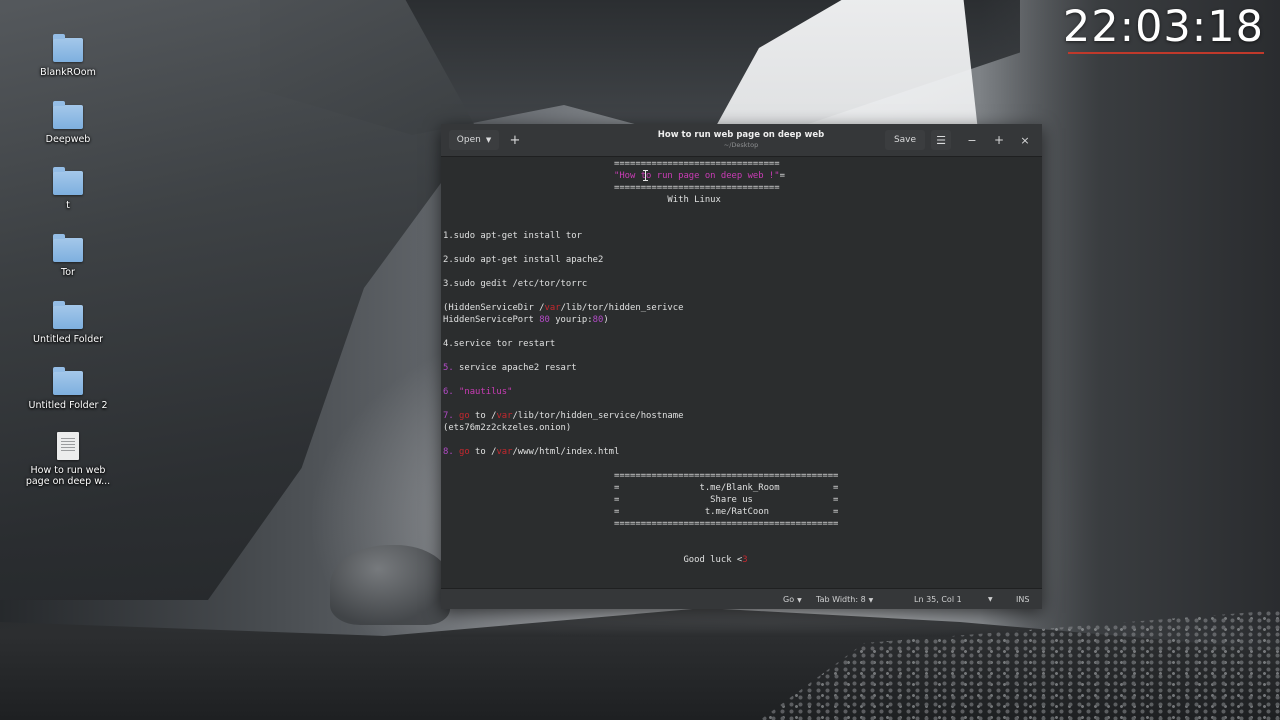 Image resolution: width=1280 pixels, height=720 pixels. I want to click on window-subtitle: ~/Desktop, so click(741, 145).